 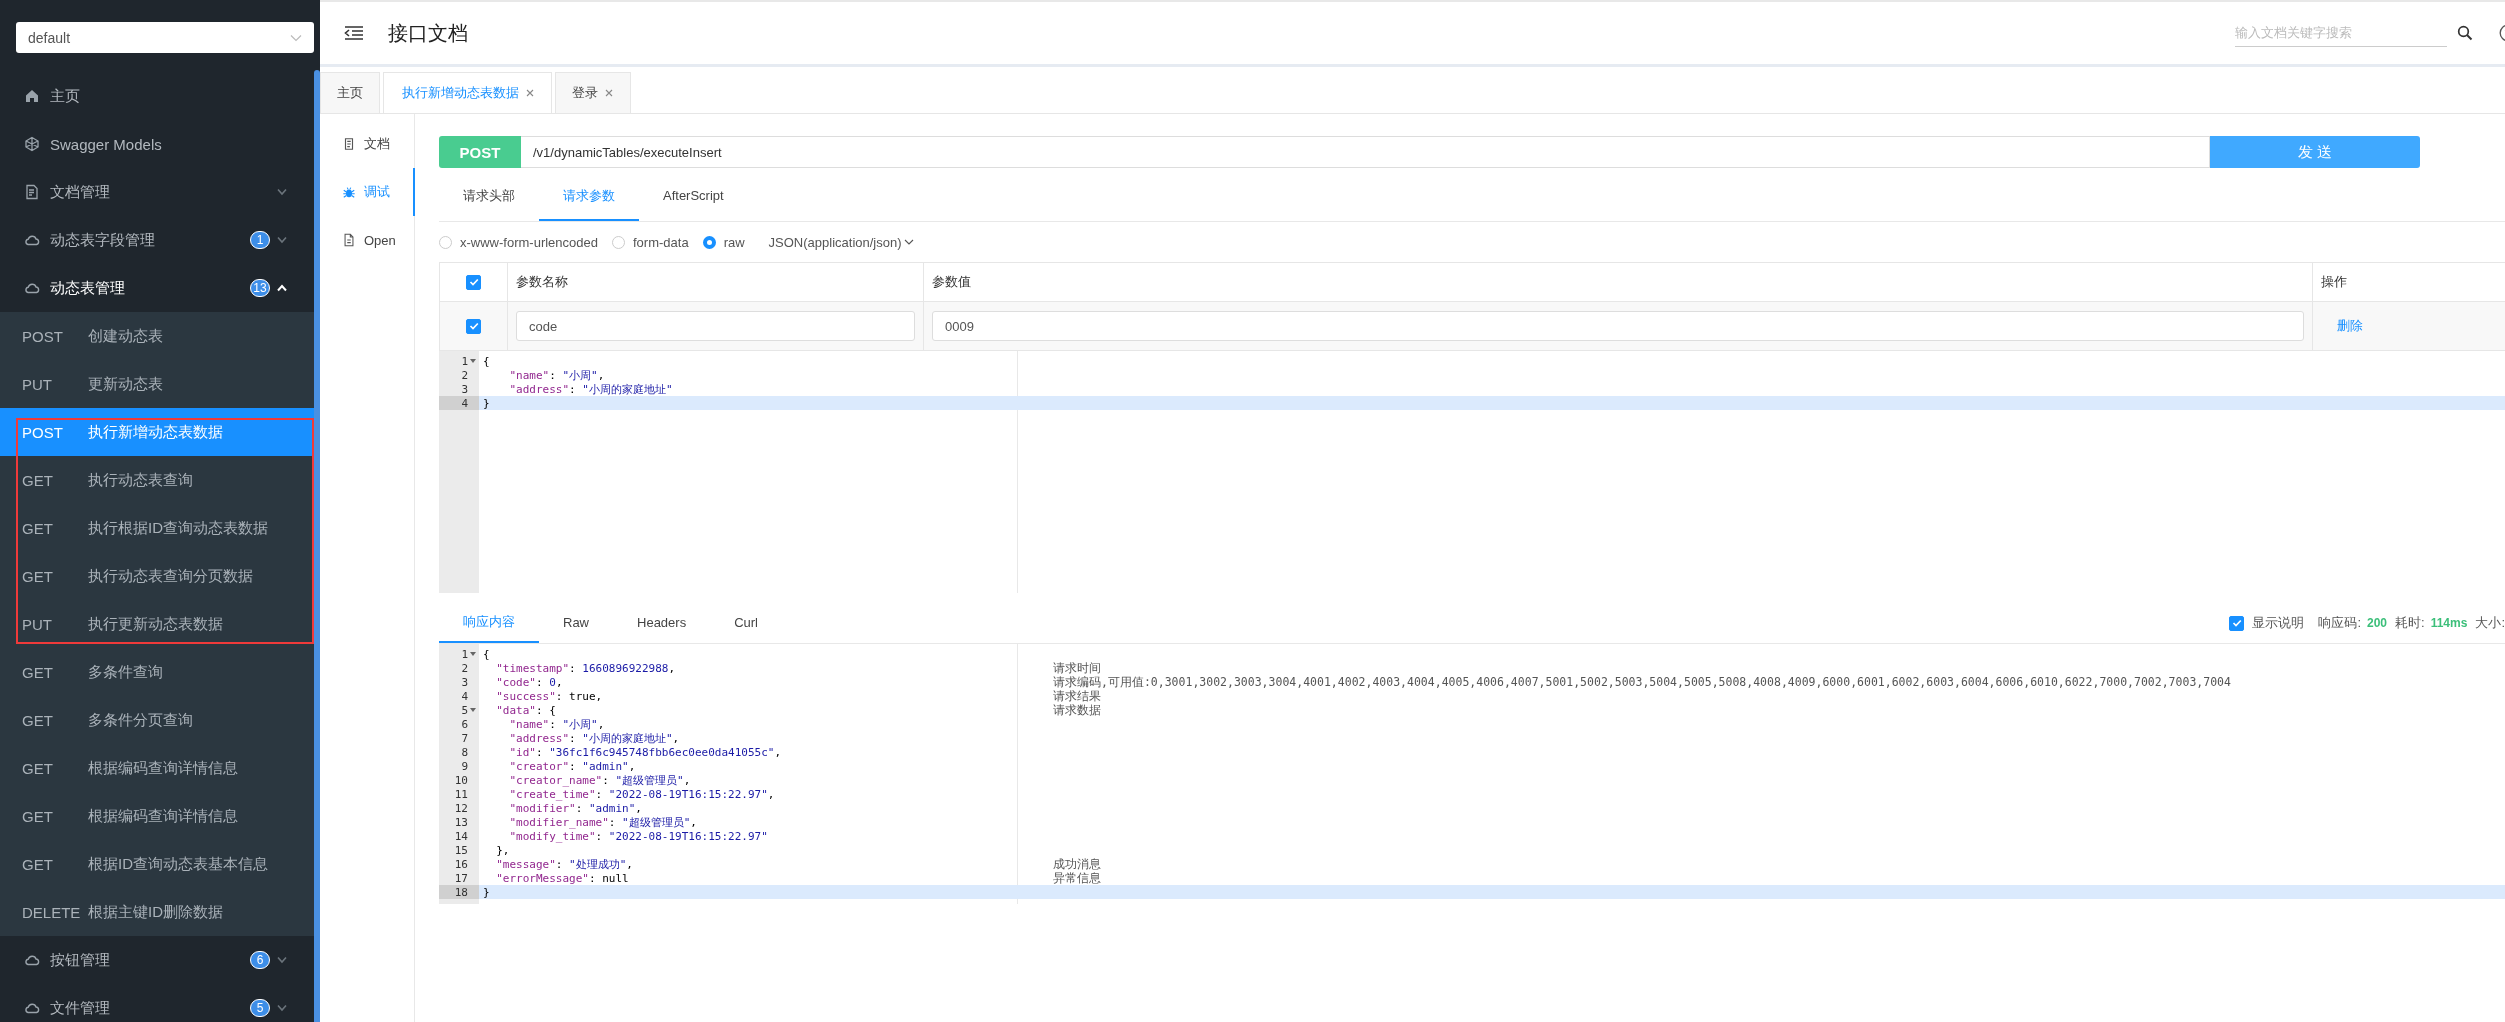 I want to click on api-item: GET 多条件分页查询, so click(x=157, y=720).